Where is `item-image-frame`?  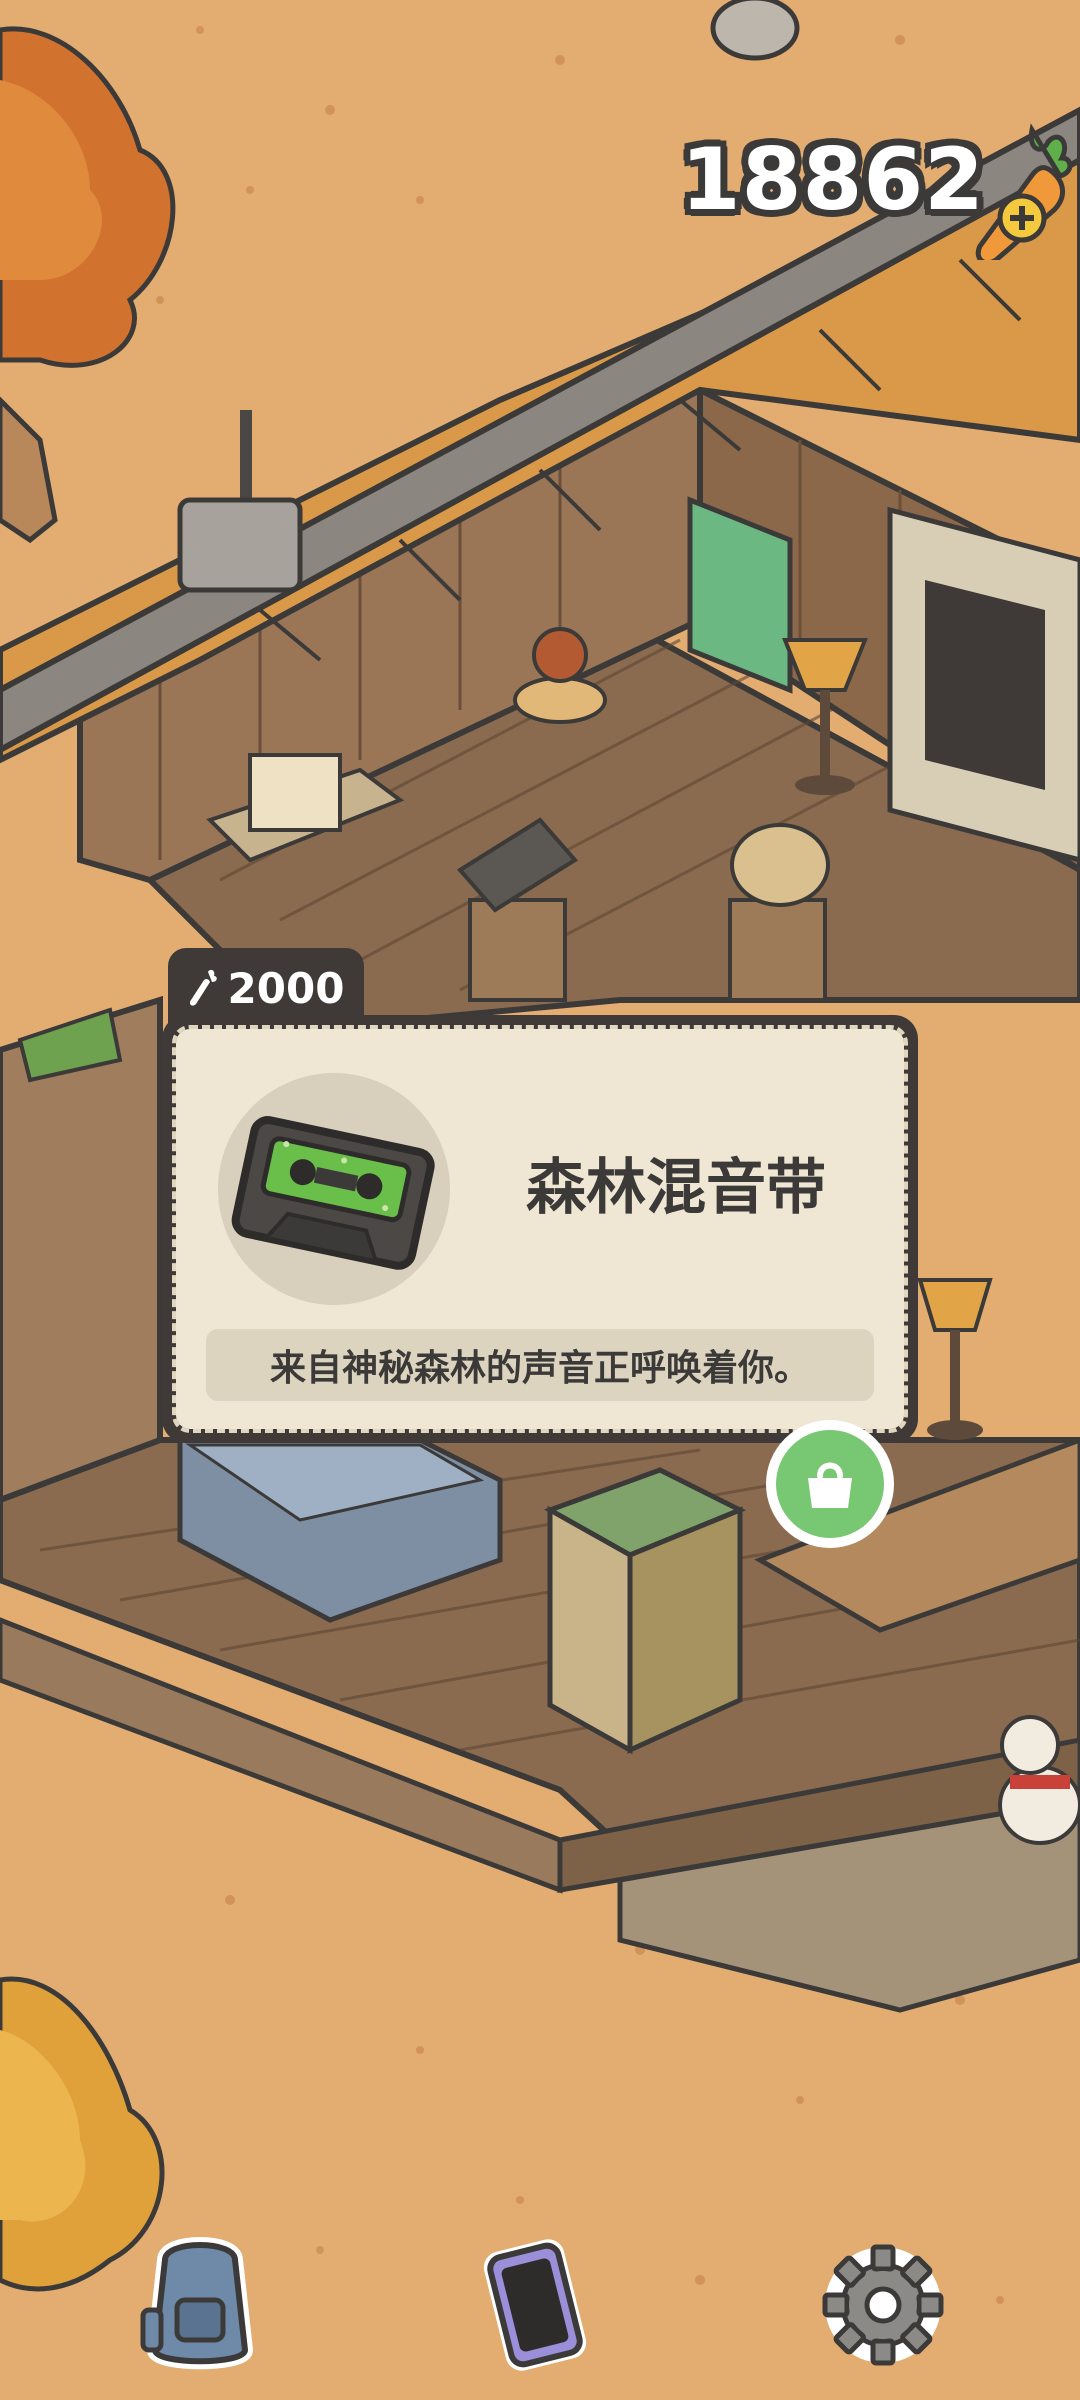
item-image-frame is located at coordinates (334, 1189).